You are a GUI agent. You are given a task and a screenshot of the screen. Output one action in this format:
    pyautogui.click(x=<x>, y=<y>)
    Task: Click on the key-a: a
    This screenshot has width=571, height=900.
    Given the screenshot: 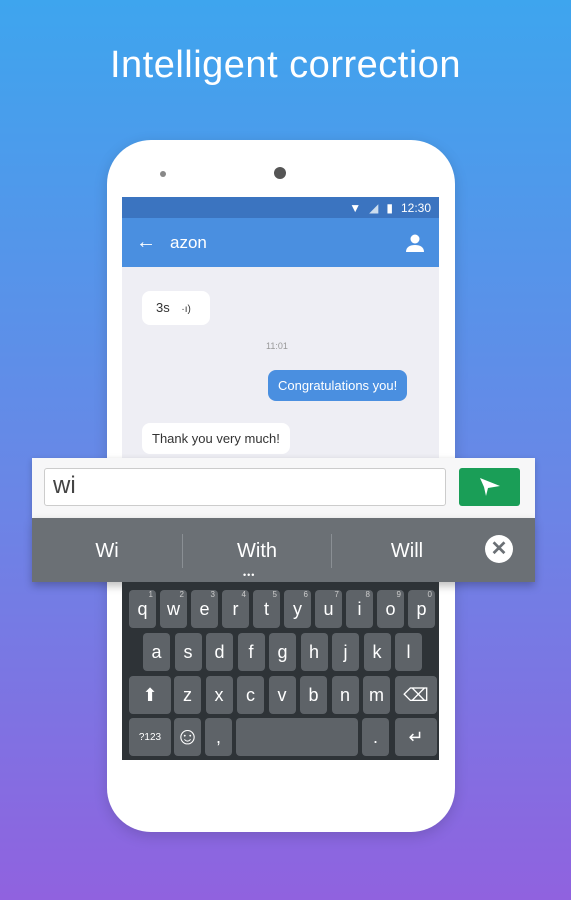 What is the action you would take?
    pyautogui.click(x=156, y=652)
    